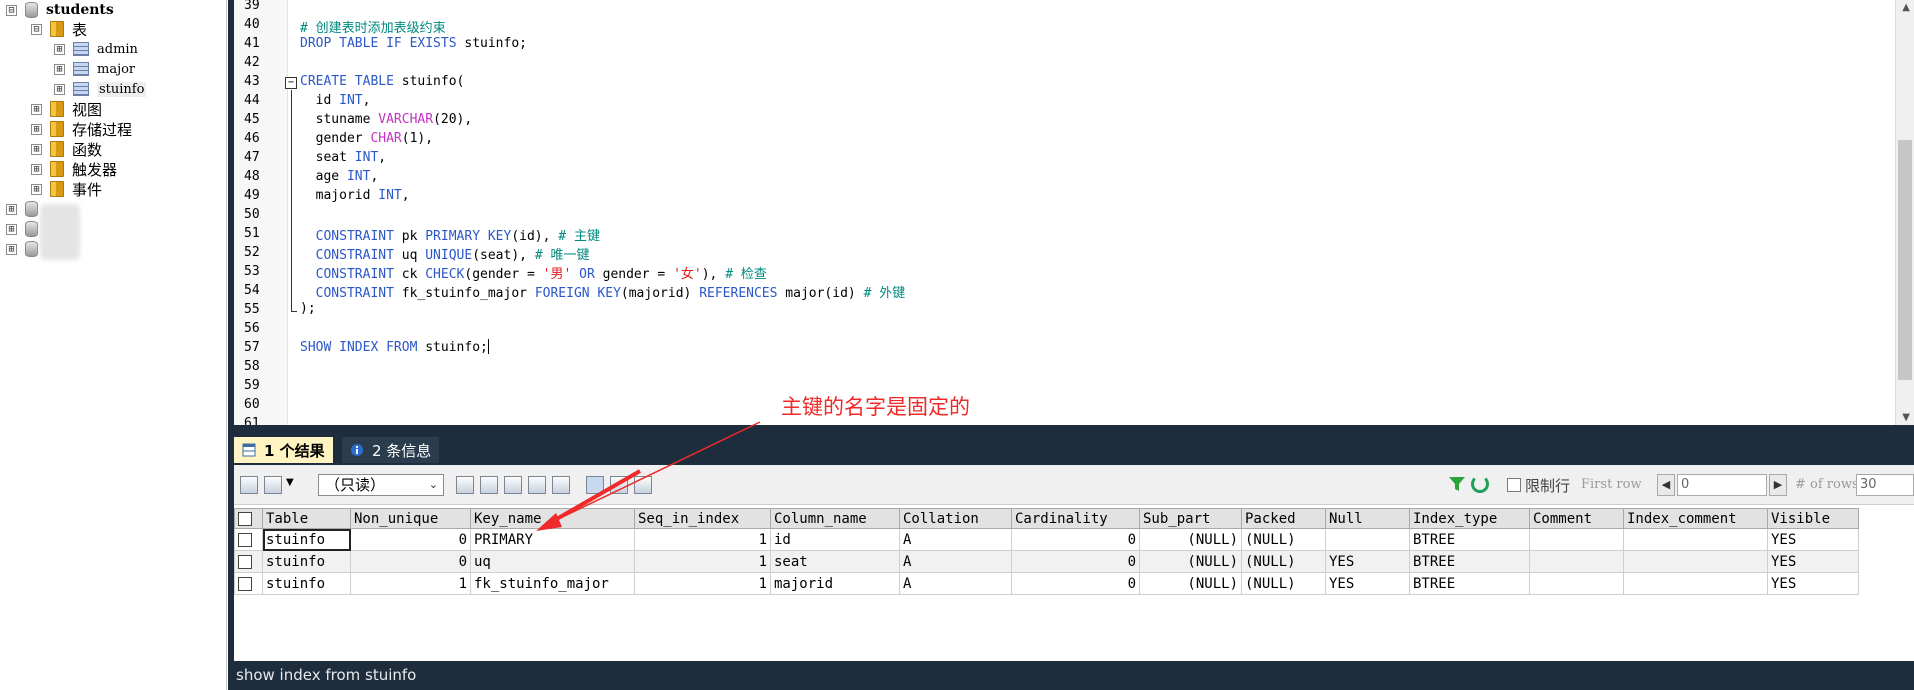  Describe the element at coordinates (619, 485) in the screenshot. I see `form-view-icon` at that location.